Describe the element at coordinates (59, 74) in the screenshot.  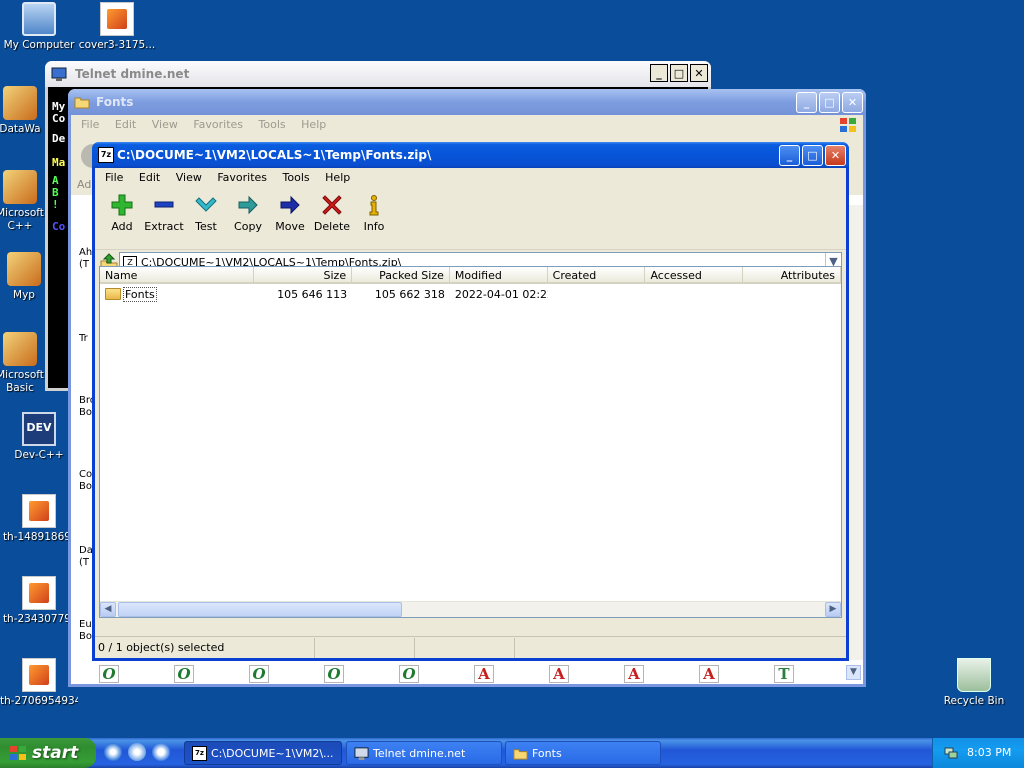
I see `telnet-icon` at that location.